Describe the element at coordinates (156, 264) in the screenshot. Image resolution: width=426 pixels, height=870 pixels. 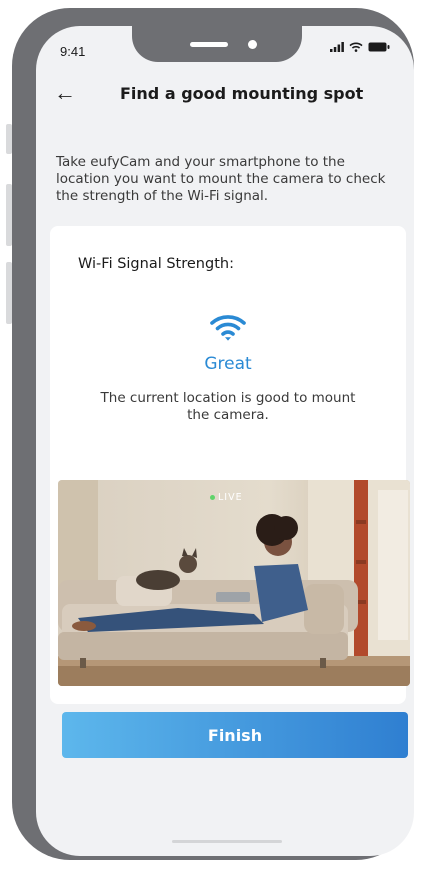
I see `signal-strength-heading: Wi-Fi Signal Strength:` at that location.